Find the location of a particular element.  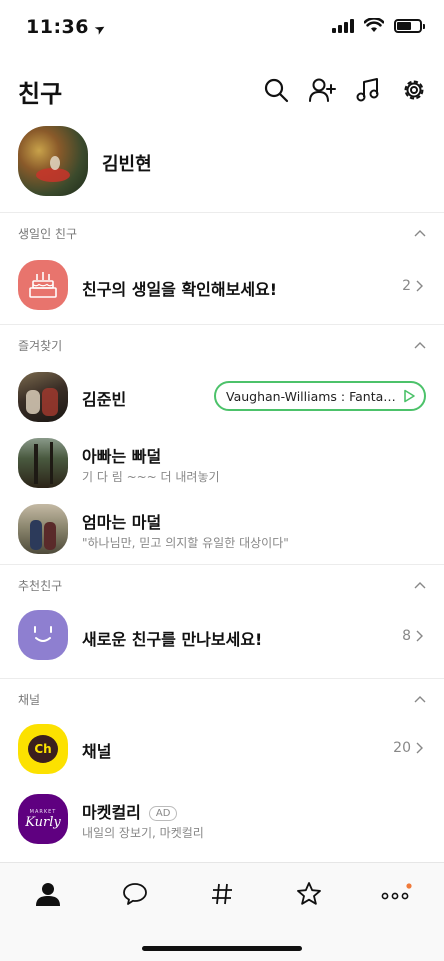

wifi-icon is located at coordinates (374, 25).